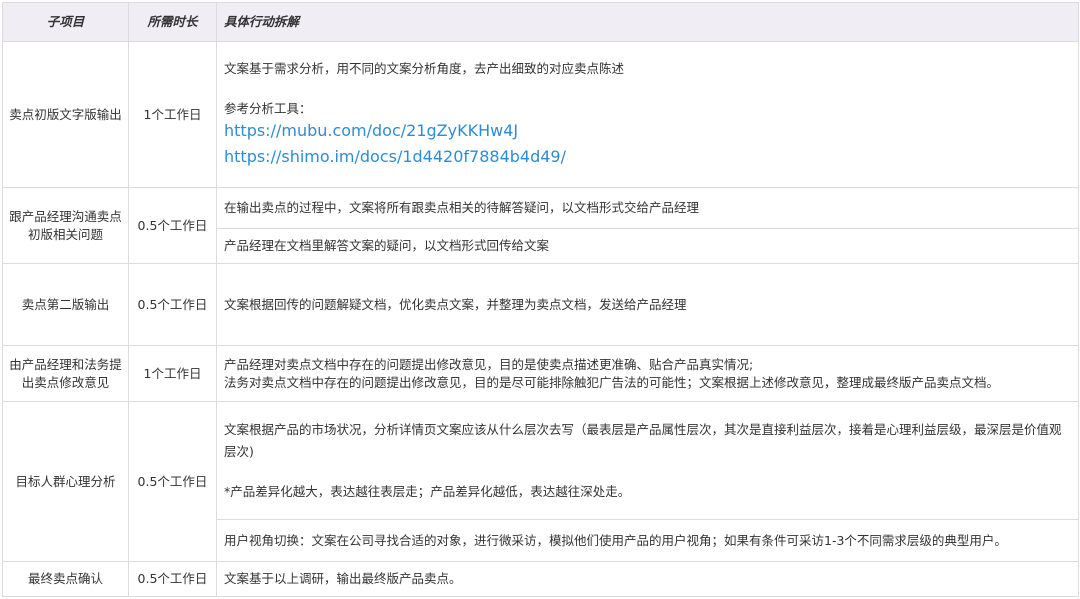 This screenshot has width=1080, height=599. I want to click on subitem-cell: 由产品经理和法务提出卖点修改意见, so click(65, 373).